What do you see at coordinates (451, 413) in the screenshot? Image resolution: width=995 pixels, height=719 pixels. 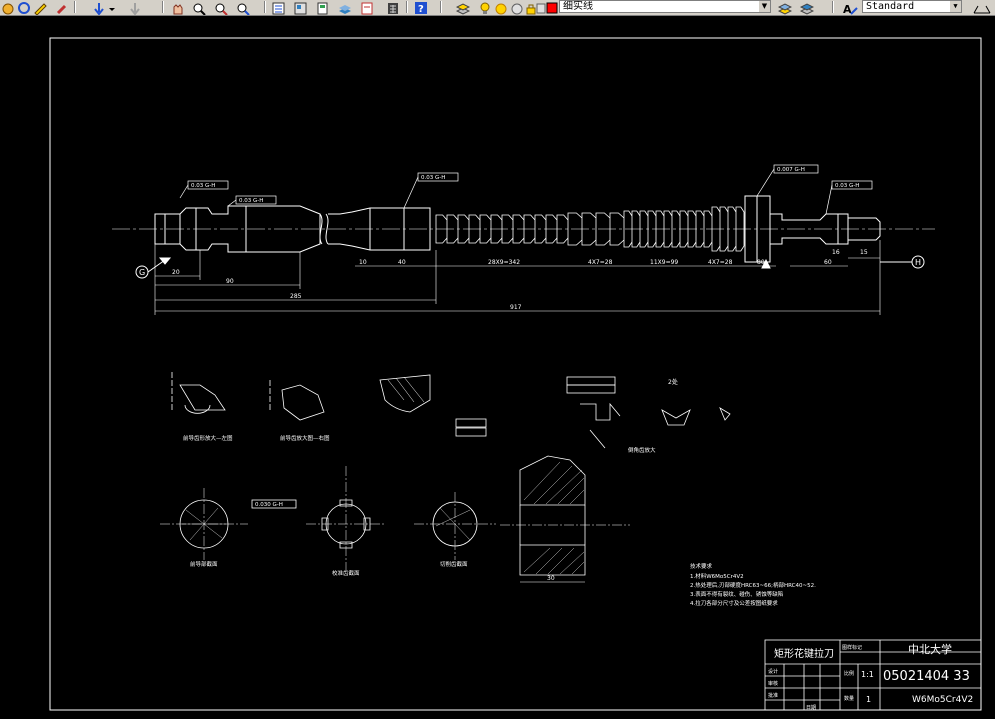 I see `detail-views: 前导齿形放大—左图 前导齿放大图—右图 倒角齿放大 2处` at bounding box center [451, 413].